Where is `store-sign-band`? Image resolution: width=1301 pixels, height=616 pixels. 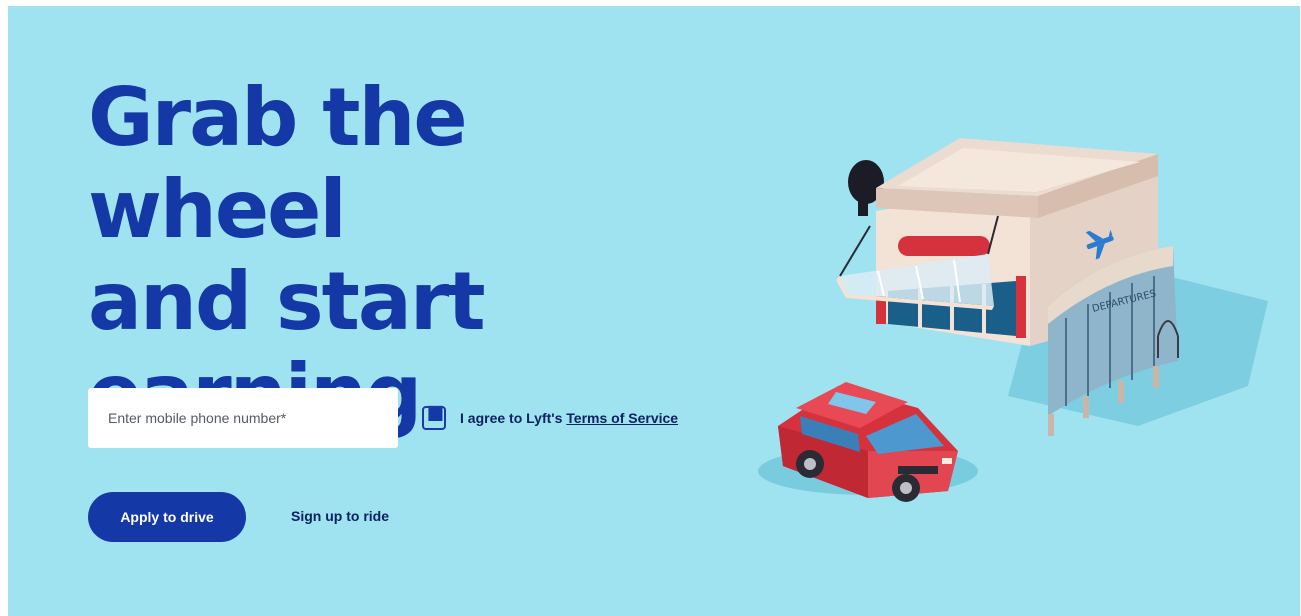 store-sign-band is located at coordinates (944, 246).